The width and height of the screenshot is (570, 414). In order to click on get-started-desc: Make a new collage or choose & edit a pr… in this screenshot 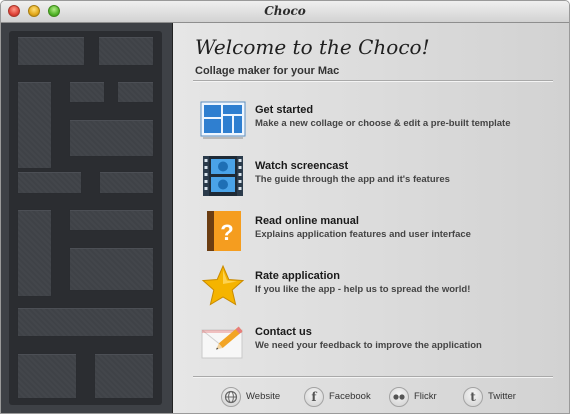, I will do `click(383, 123)`.